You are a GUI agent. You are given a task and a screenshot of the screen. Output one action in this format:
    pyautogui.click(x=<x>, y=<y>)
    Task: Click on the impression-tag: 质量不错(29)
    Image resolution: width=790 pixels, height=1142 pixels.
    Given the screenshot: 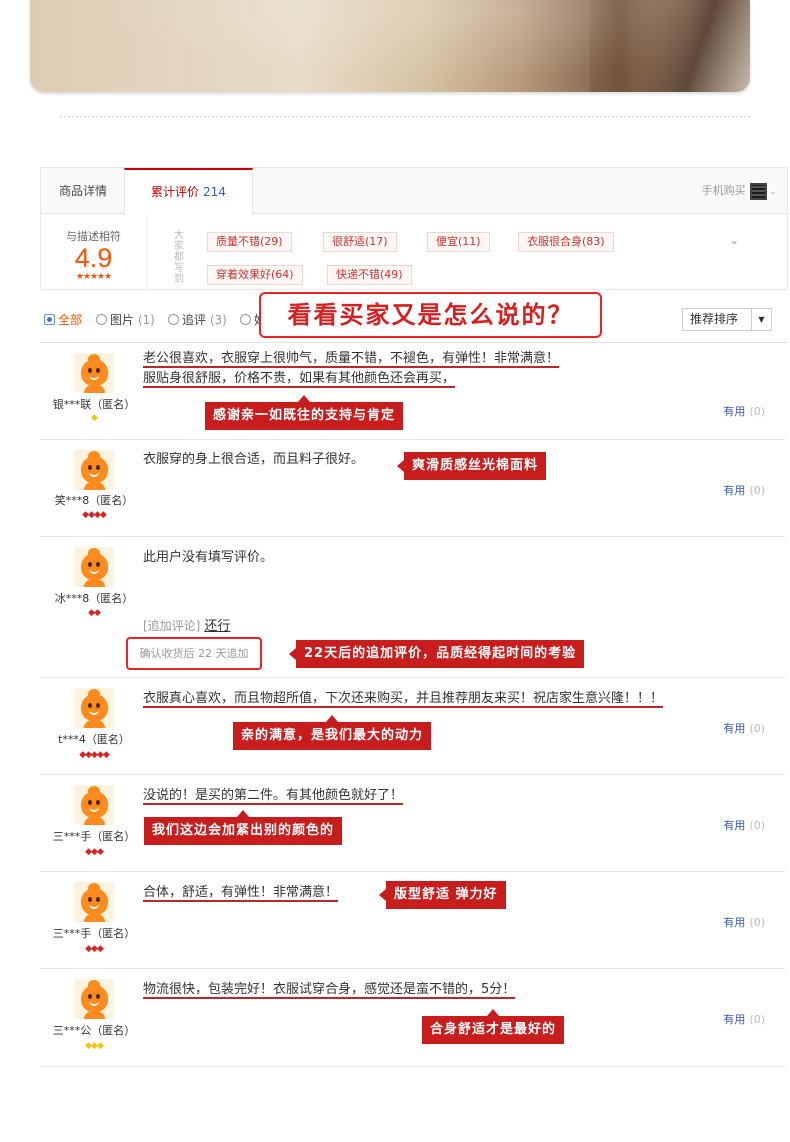 What is the action you would take?
    pyautogui.click(x=249, y=242)
    